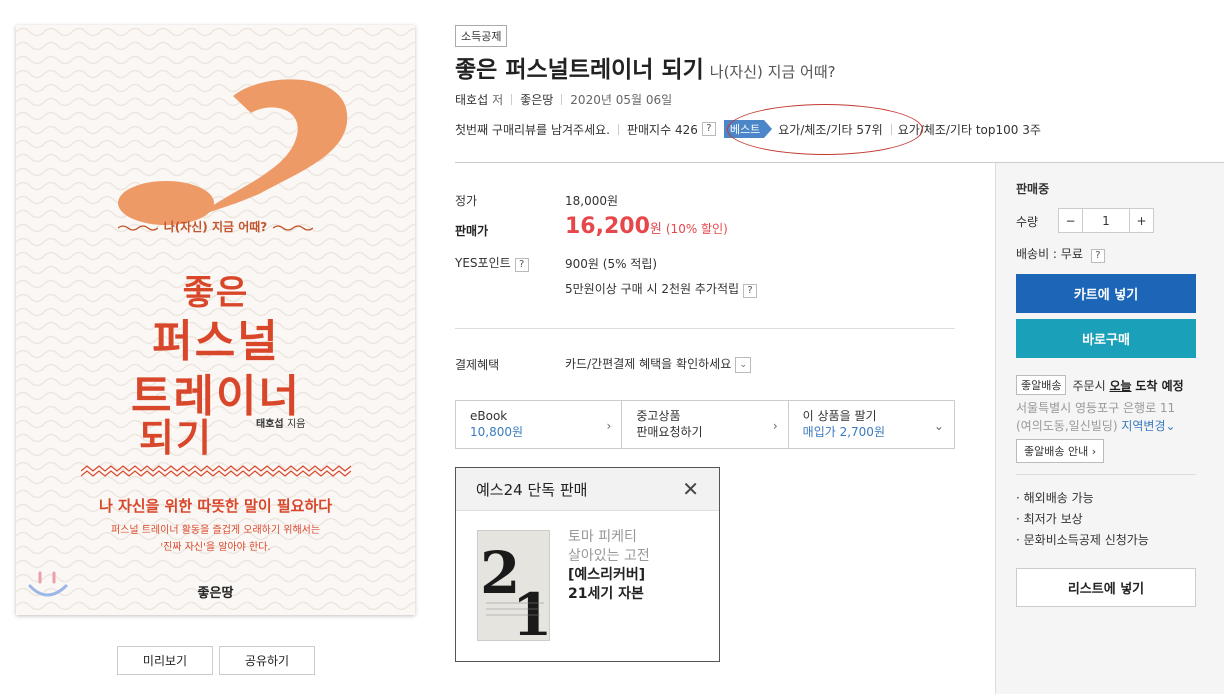 This screenshot has height=694, width=1224. What do you see at coordinates (1067, 426) in the screenshot?
I see `address-line-2: (여의도동,일신빌딩)` at bounding box center [1067, 426].